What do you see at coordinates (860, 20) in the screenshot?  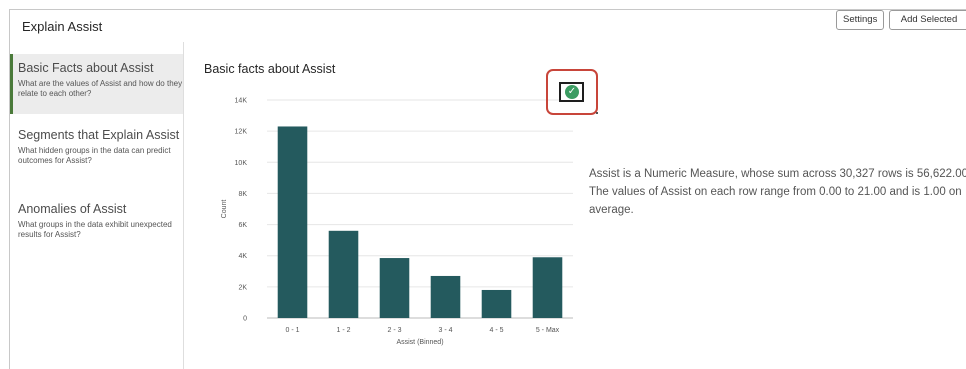 I see `settings-button: Settings` at bounding box center [860, 20].